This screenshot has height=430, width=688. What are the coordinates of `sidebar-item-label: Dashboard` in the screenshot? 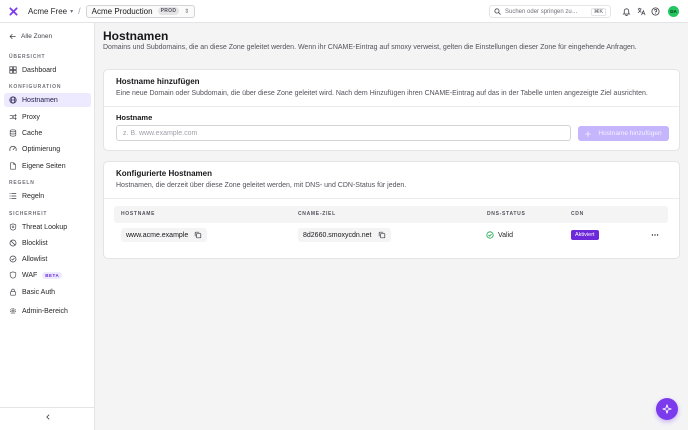 It's located at (39, 70).